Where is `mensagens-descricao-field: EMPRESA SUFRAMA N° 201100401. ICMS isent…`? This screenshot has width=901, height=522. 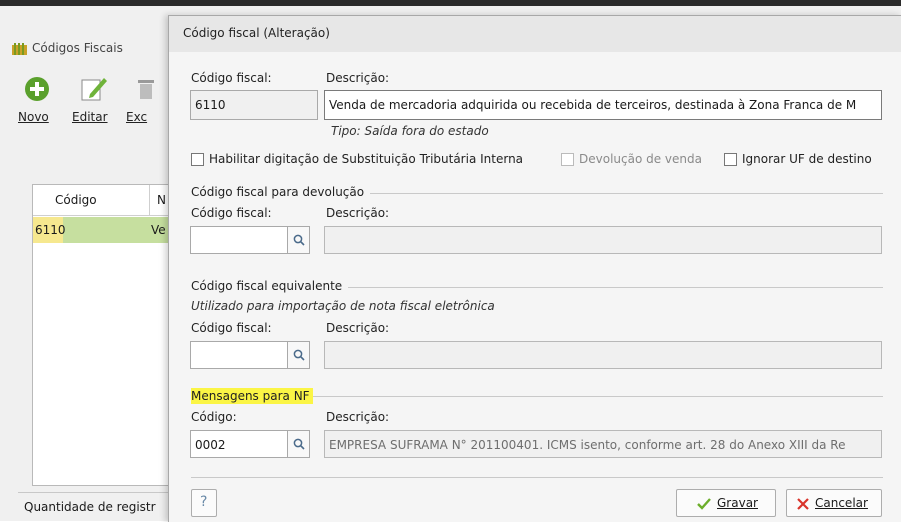 mensagens-descricao-field: EMPRESA SUFRAMA N° 201100401. ICMS isent… is located at coordinates (603, 444).